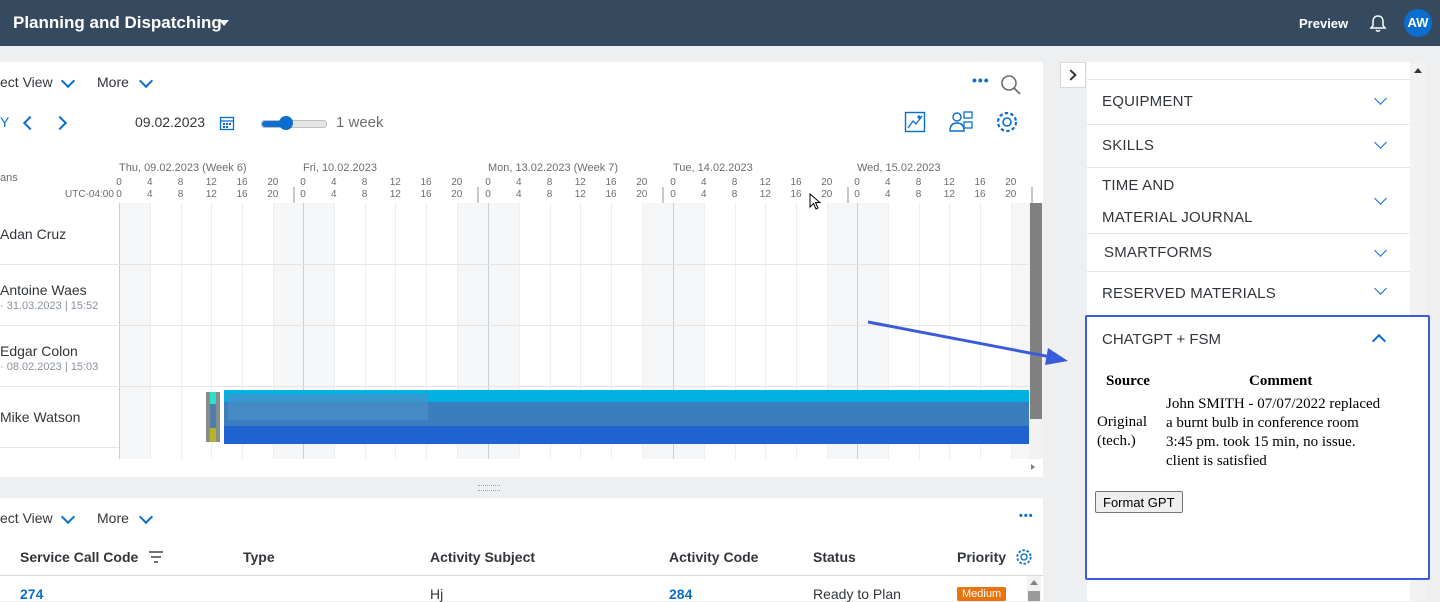 The height and width of the screenshot is (602, 1440). Describe the element at coordinates (259, 557) in the screenshot. I see `col-header-type: Type` at that location.